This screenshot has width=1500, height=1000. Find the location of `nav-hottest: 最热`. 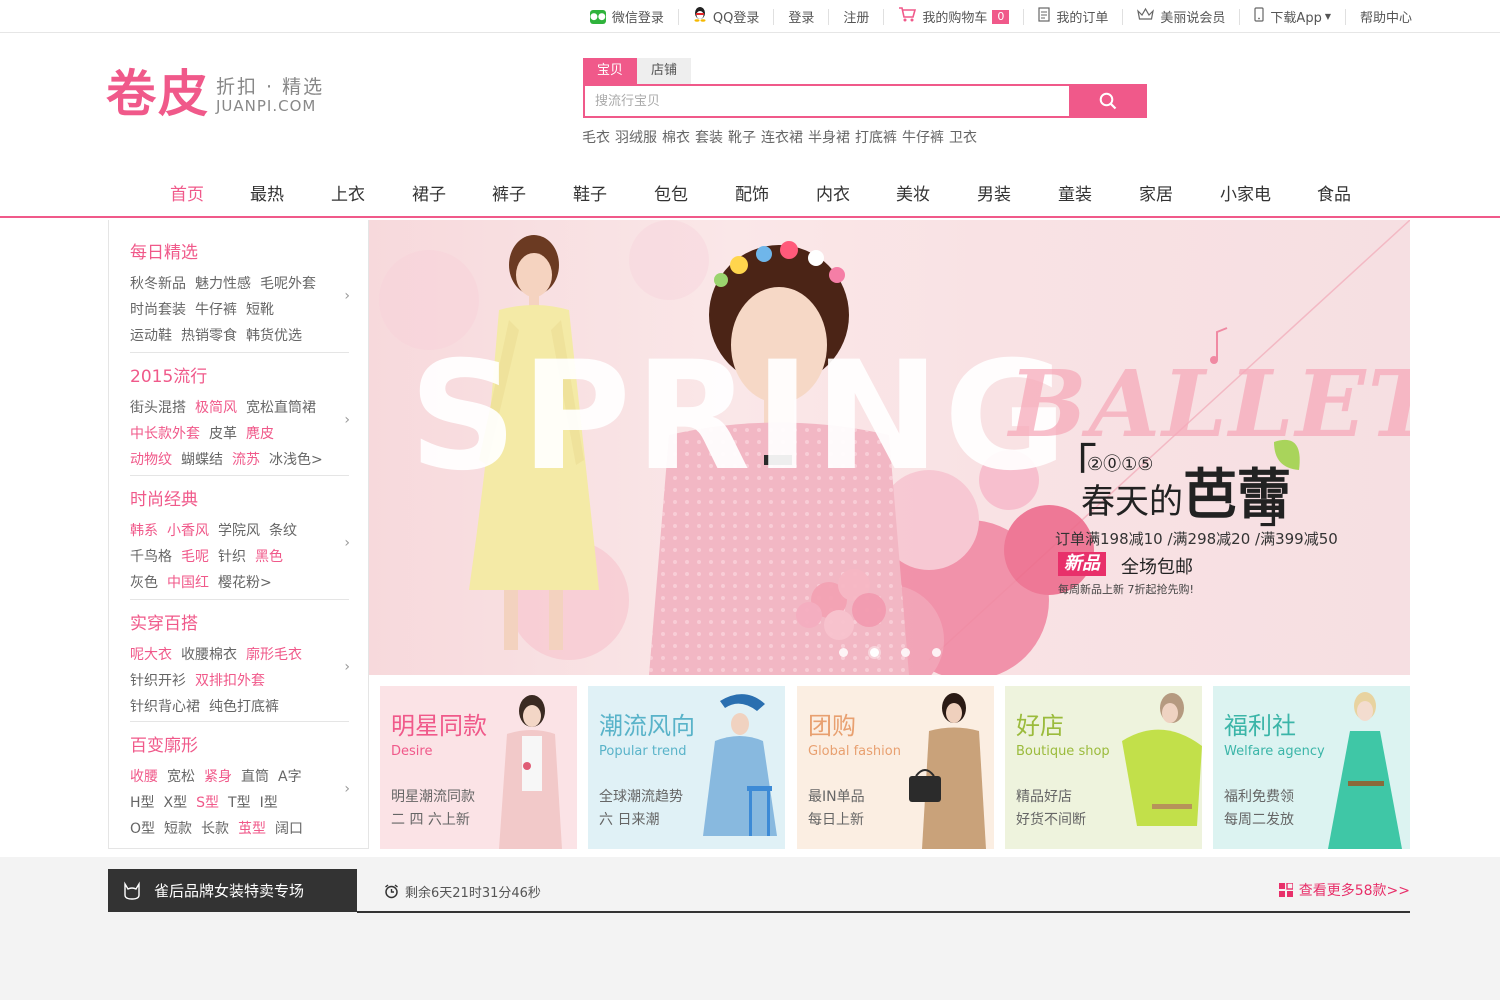

nav-hottest: 最热 is located at coordinates (267, 192).